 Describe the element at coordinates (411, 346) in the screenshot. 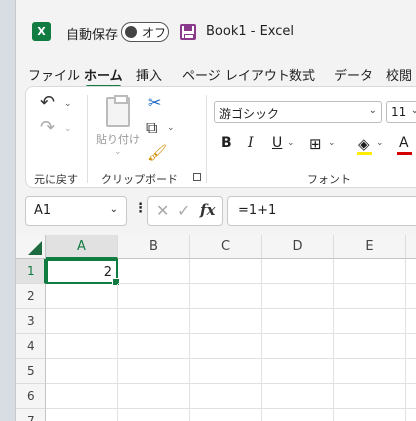

I see `cell-f4` at that location.